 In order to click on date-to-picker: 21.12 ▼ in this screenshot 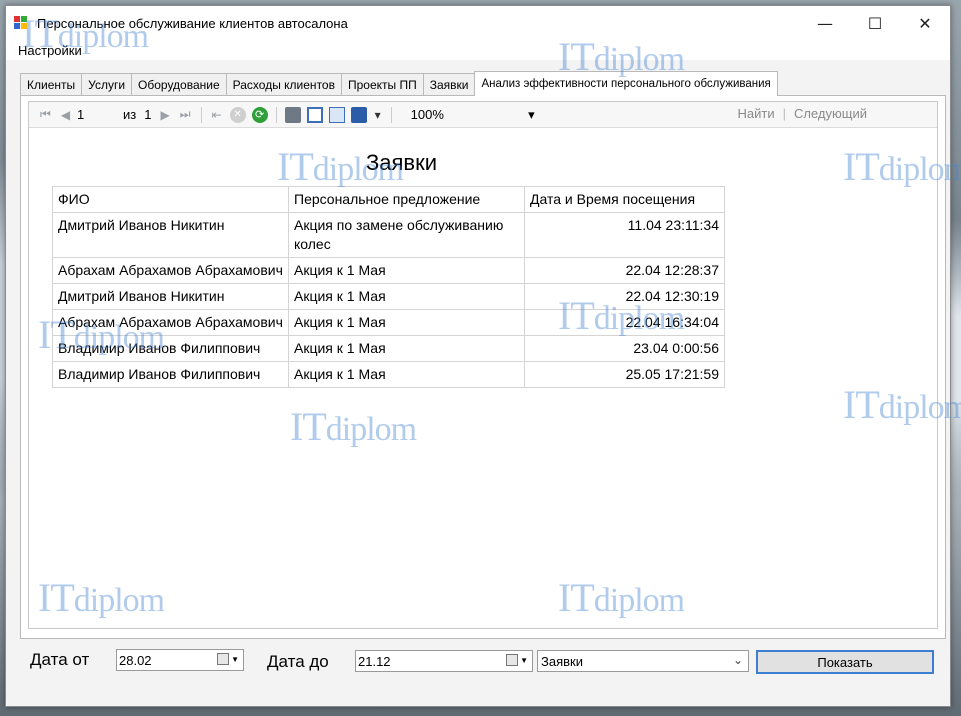, I will do `click(444, 661)`.